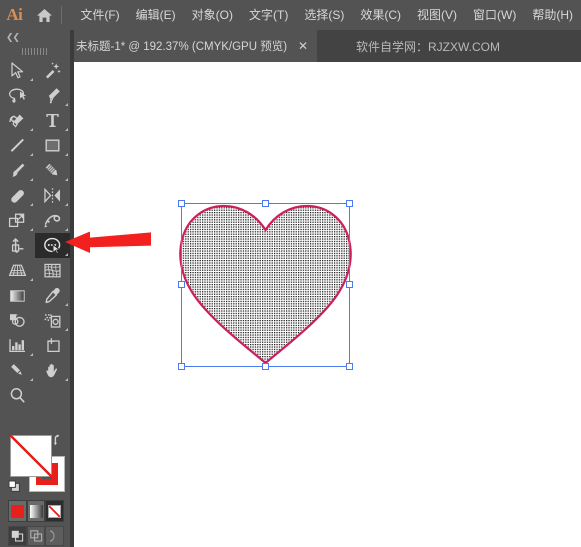  What do you see at coordinates (52, 170) in the screenshot?
I see `shaper-pencil-tool` at bounding box center [52, 170].